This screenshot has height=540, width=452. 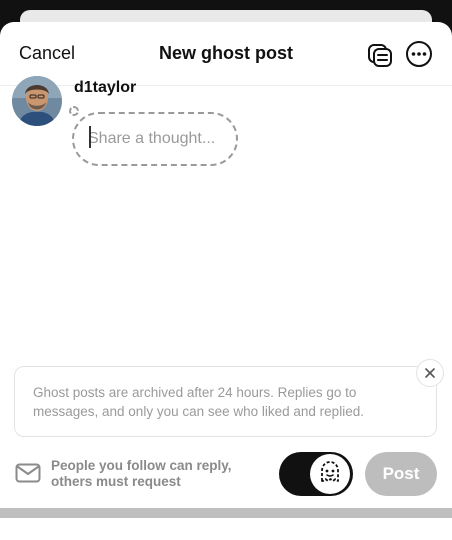 I want to click on ghost-icon, so click(x=330, y=471).